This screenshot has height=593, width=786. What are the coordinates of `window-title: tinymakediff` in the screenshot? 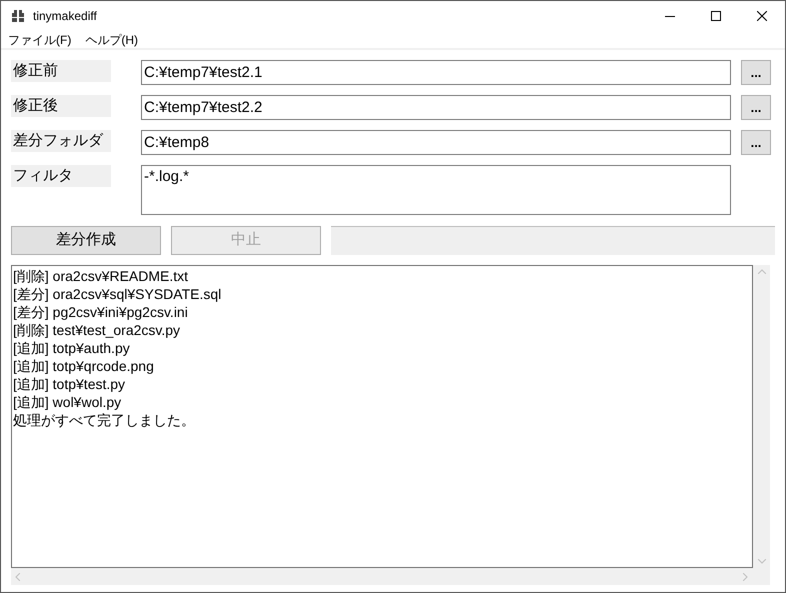 It's located at (65, 16).